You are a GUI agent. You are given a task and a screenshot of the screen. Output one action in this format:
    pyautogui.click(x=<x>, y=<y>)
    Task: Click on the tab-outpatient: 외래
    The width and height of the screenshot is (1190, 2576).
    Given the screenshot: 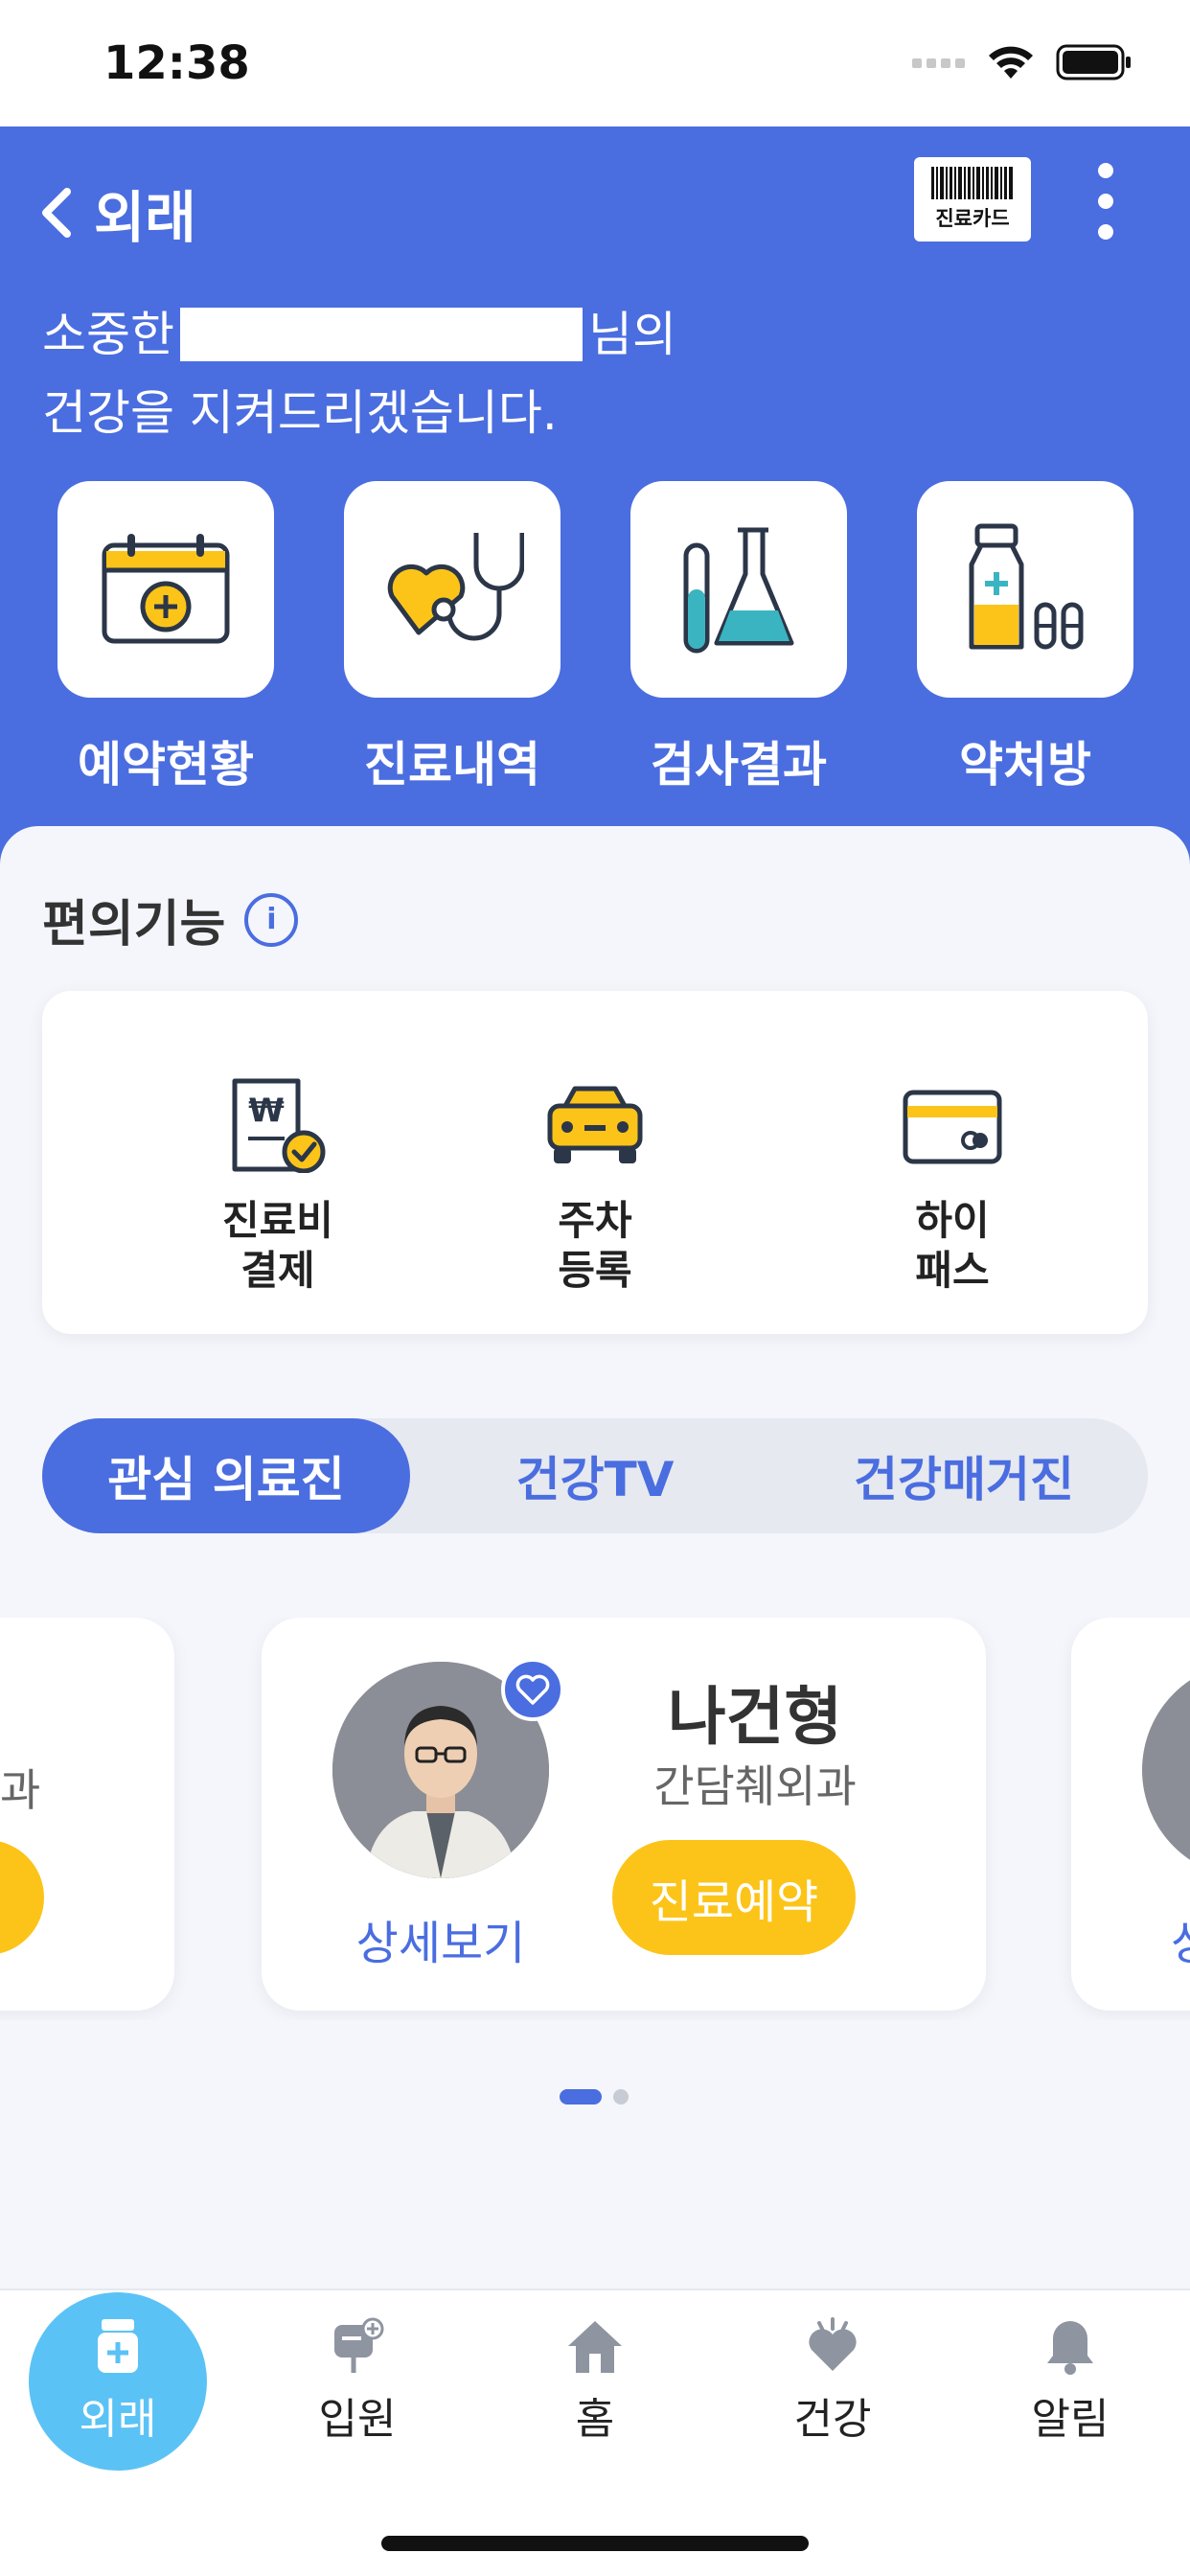 What is the action you would take?
    pyautogui.click(x=118, y=2381)
    